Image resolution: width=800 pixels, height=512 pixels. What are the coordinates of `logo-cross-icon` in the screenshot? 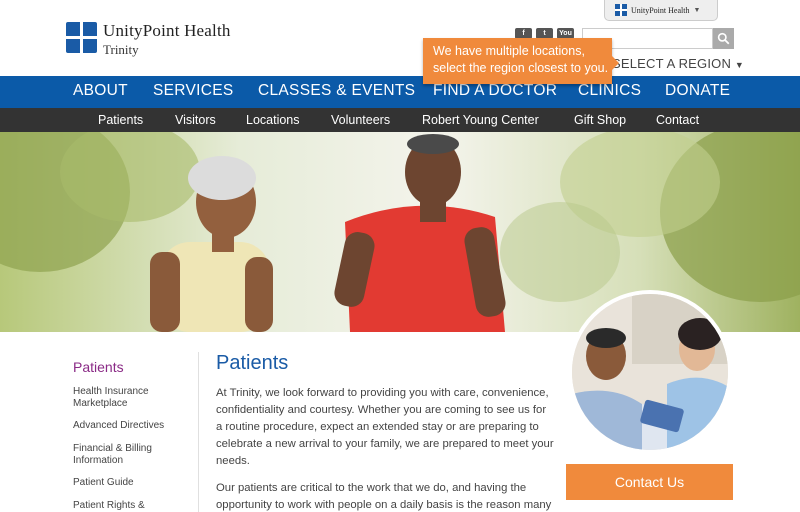 It's located at (81, 37).